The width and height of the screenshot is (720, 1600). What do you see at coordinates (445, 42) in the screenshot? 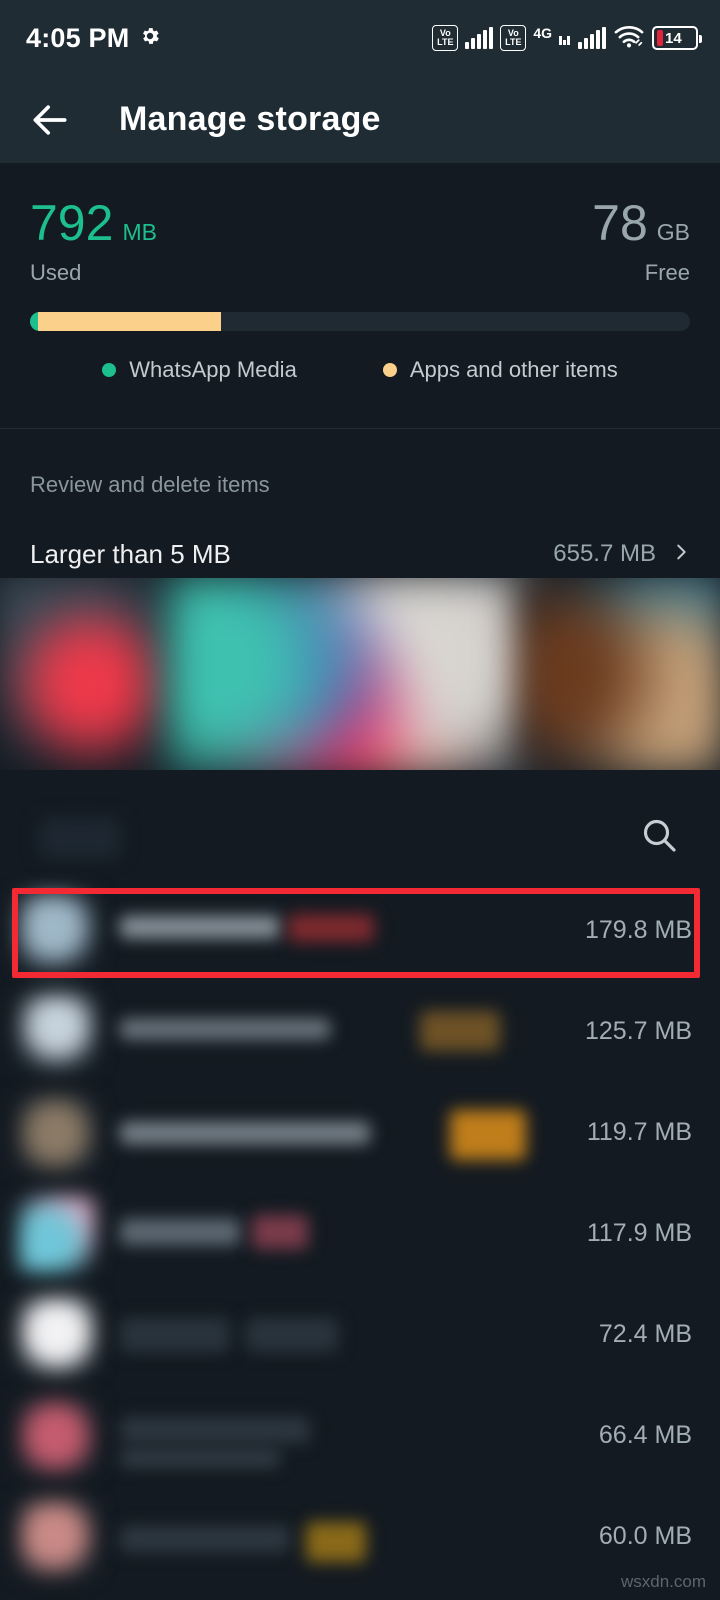
I see `volte-sim1-bottom: LTE` at bounding box center [445, 42].